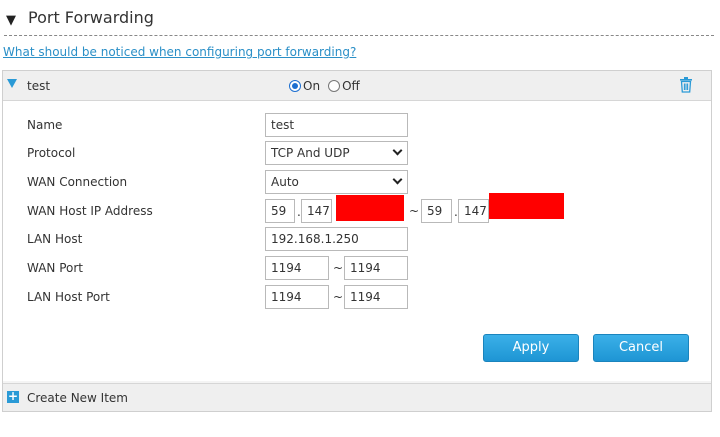 Image resolution: width=720 pixels, height=437 pixels. I want to click on apply-button: Apply, so click(531, 348).